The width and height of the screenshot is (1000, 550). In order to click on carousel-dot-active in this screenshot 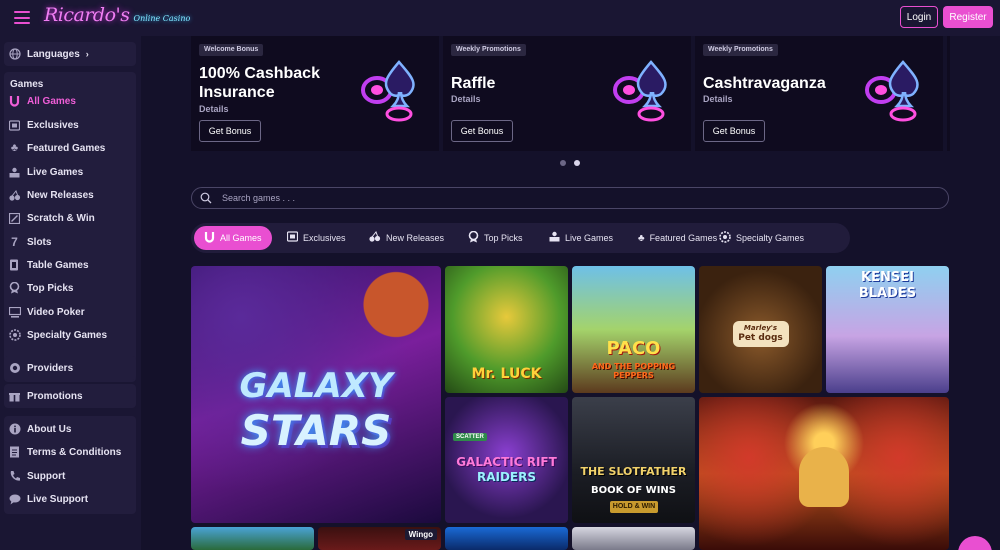, I will do `click(577, 163)`.